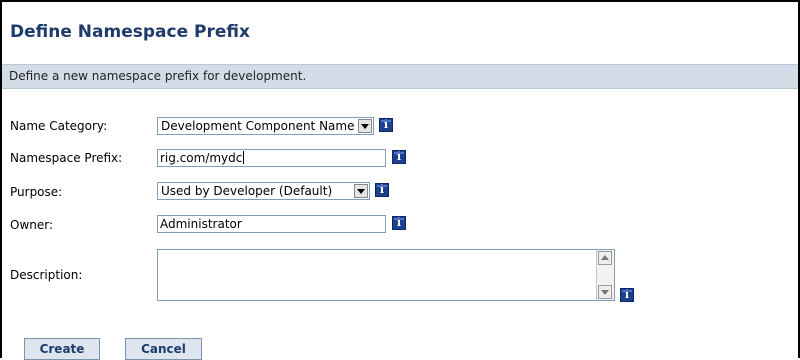 This screenshot has width=800, height=360. Describe the element at coordinates (62, 349) in the screenshot. I see `create-button: Create` at that location.